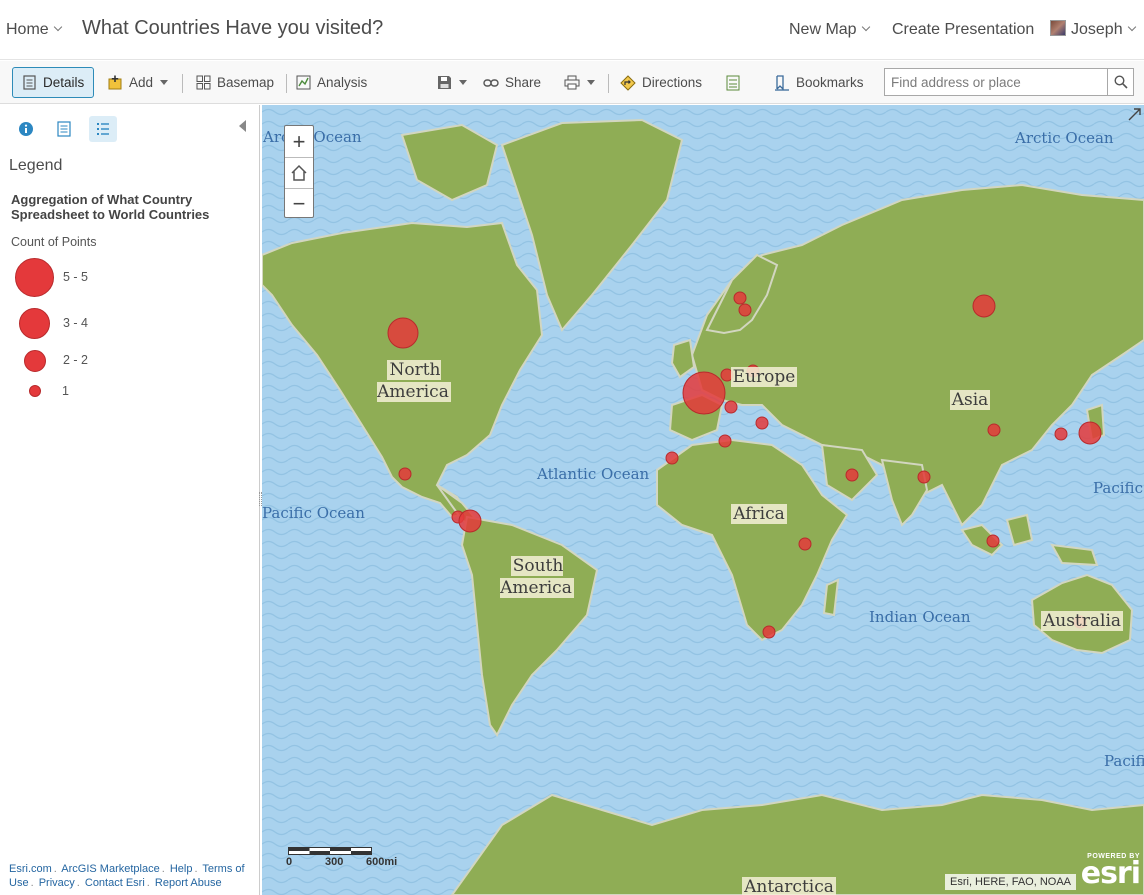 The width and height of the screenshot is (1144, 895). What do you see at coordinates (470, 521) in the screenshot?
I see `map-point-panama` at bounding box center [470, 521].